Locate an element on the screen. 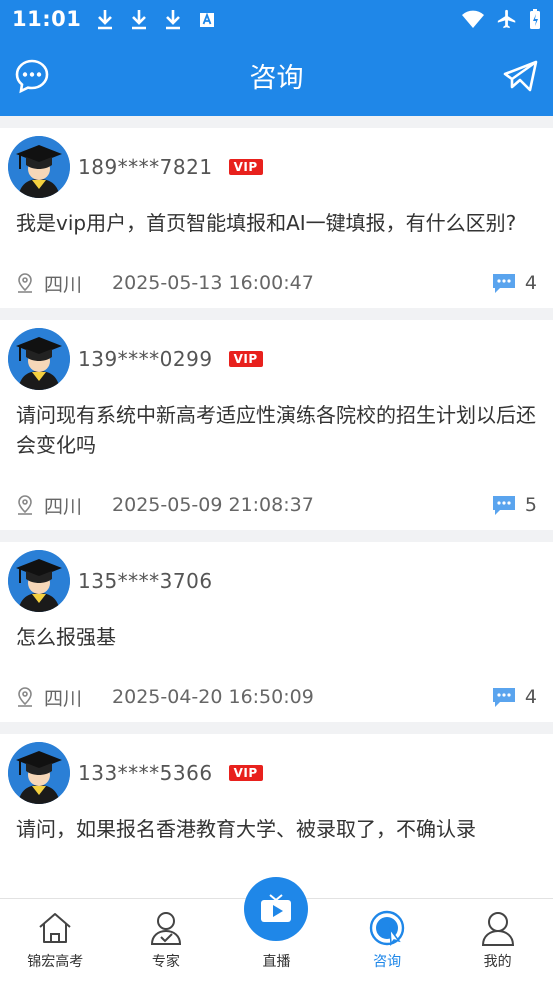 This screenshot has width=553, height=983. live-button is located at coordinates (276, 909).